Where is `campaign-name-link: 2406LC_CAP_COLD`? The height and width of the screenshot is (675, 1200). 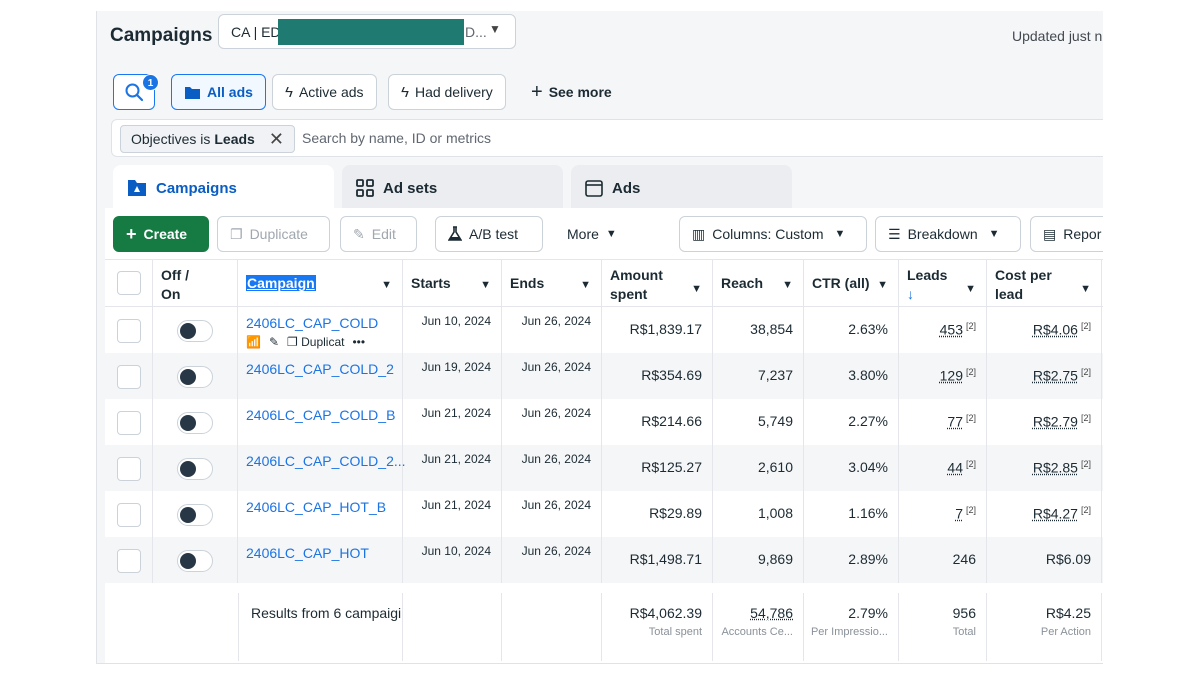
campaign-name-link: 2406LC_CAP_COLD is located at coordinates (312, 323).